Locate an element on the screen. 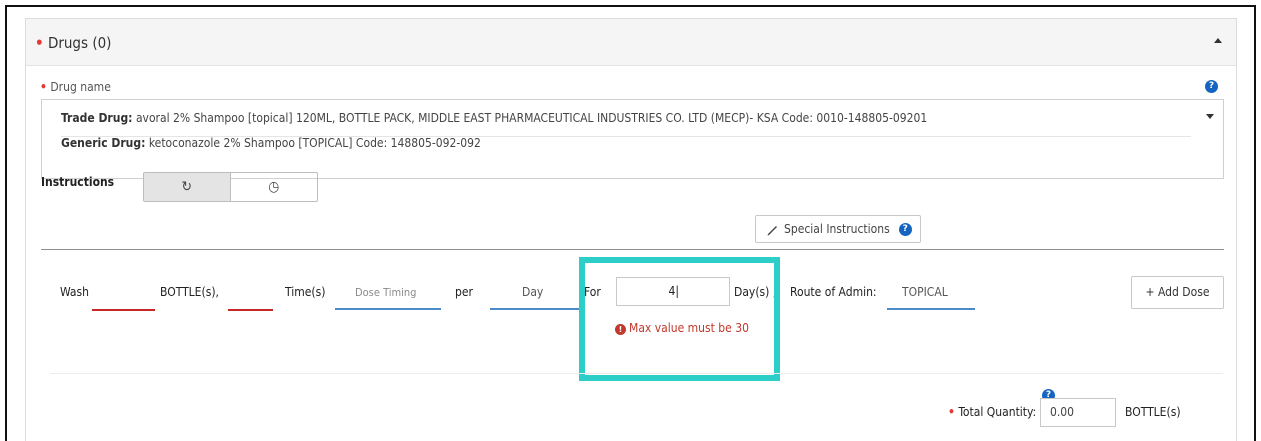  route-value: TOPICAL is located at coordinates (925, 292).